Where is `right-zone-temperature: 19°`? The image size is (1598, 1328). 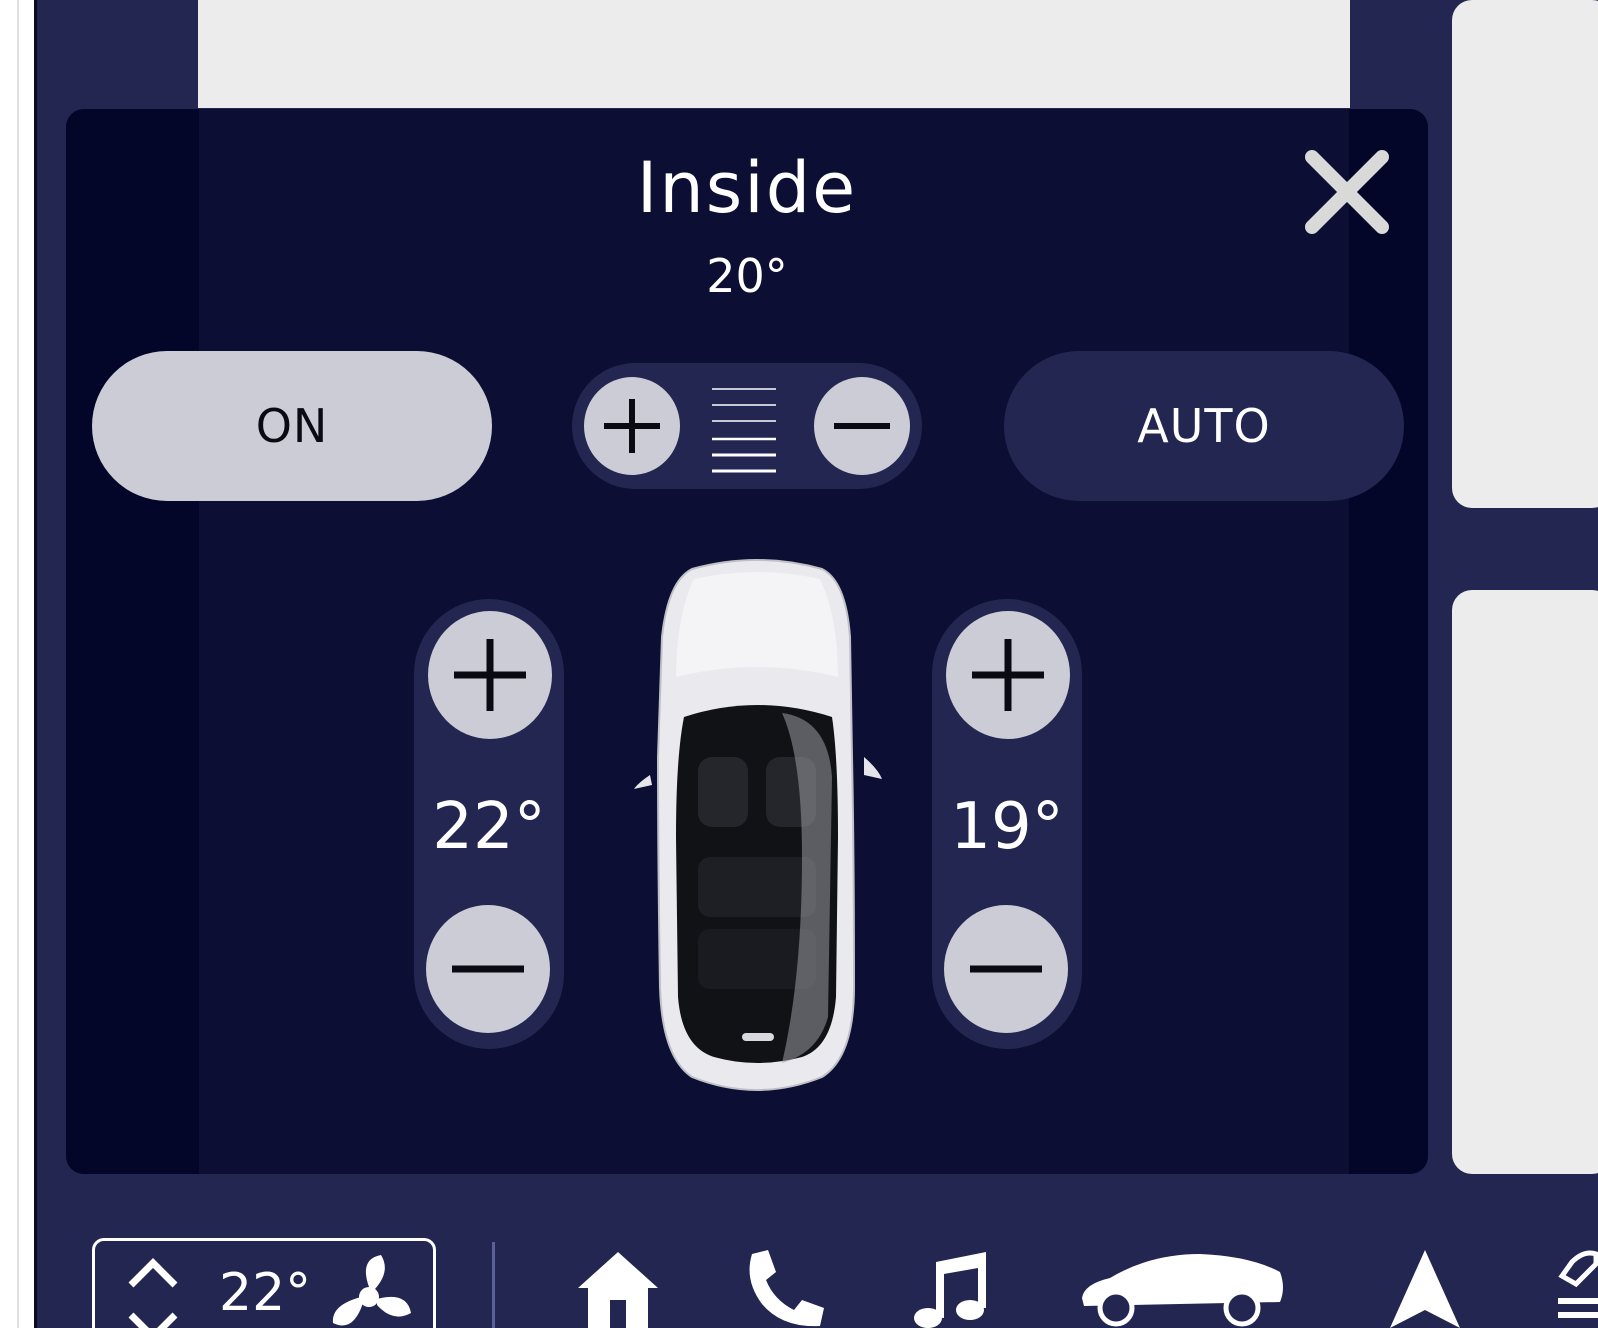 right-zone-temperature: 19° is located at coordinates (1007, 827).